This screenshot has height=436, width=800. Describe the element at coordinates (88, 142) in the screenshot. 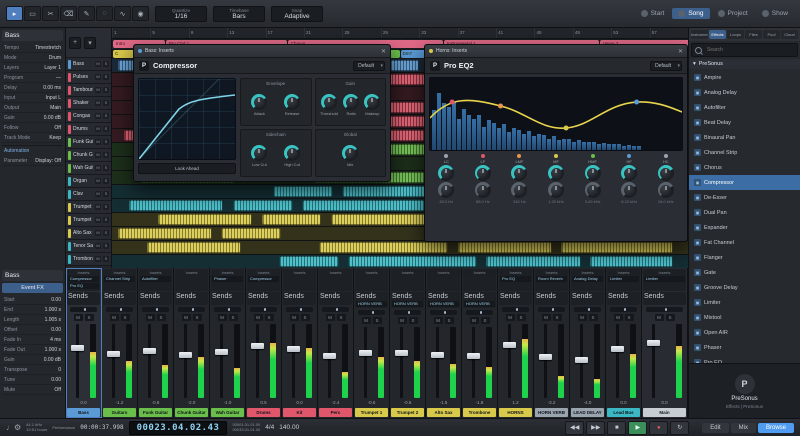

I see `track-header: Funk GuitarMS` at that location.